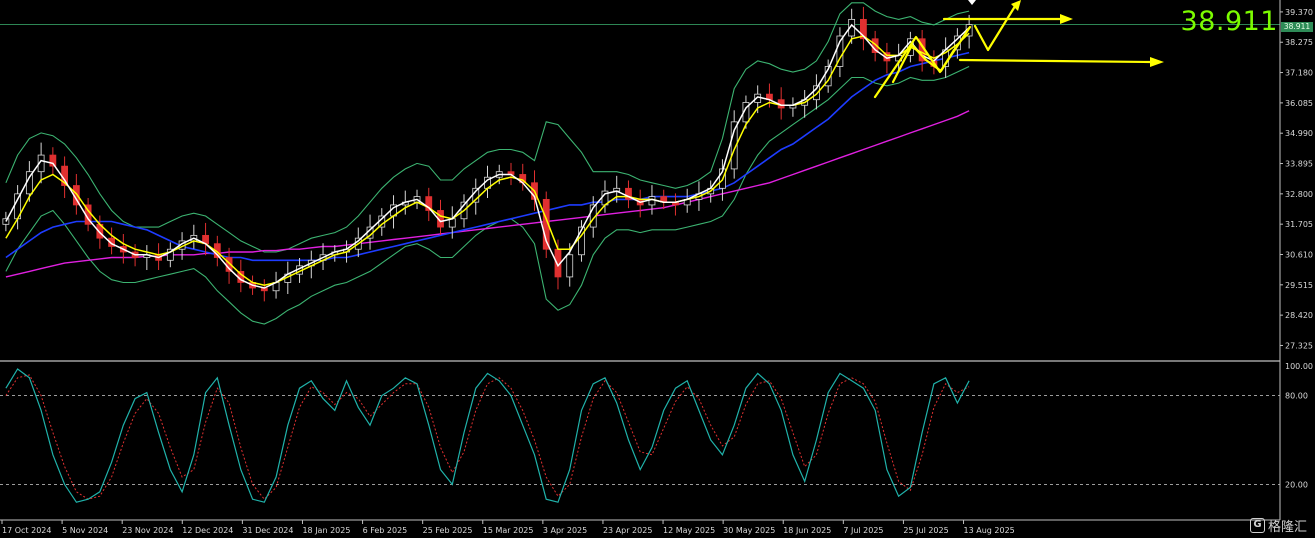 The width and height of the screenshot is (1315, 538). What do you see at coordinates (1299, 12) in the screenshot?
I see `y-tick-label: 39.370` at bounding box center [1299, 12].